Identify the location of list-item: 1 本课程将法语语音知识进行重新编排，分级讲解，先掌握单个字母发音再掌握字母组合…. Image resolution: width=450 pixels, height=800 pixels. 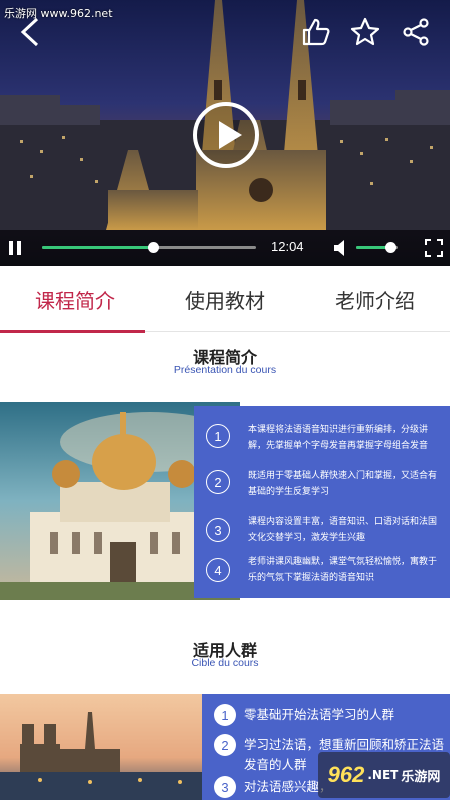
(322, 438).